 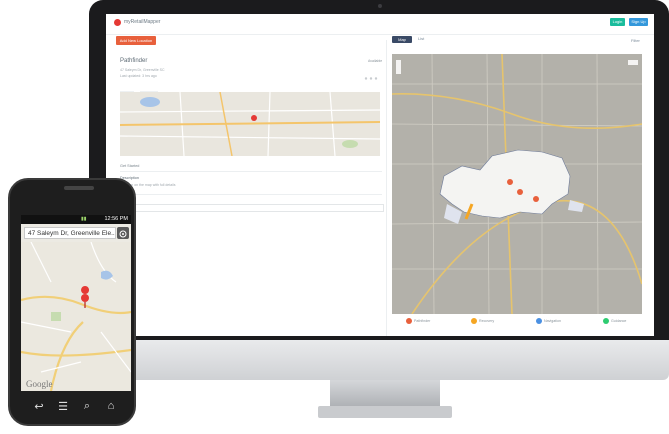 I want to click on legend-label: Recovery, so click(x=487, y=321).